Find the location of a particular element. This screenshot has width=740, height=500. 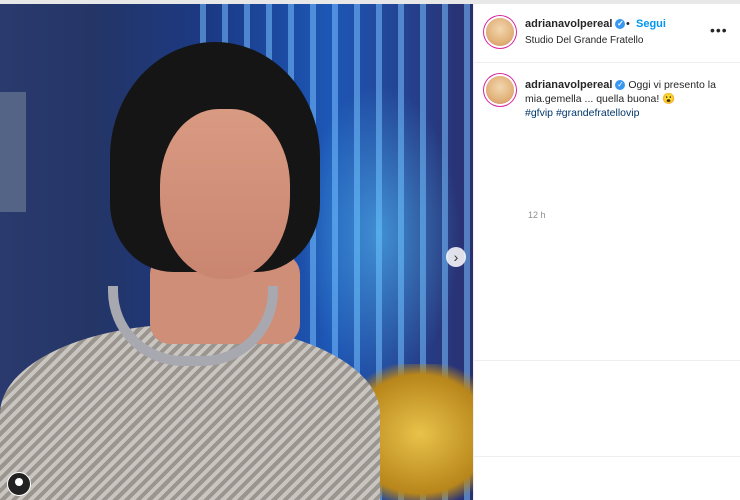

location-link: Studio Del Grande Fratello is located at coordinates (584, 40).